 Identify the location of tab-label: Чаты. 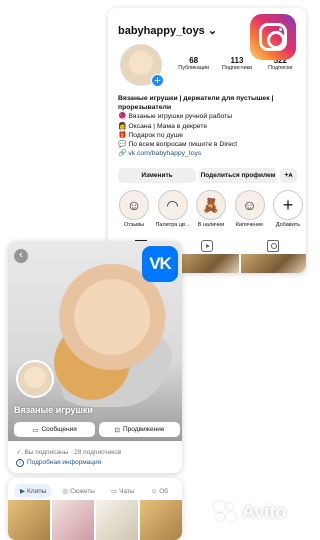
(127, 491).